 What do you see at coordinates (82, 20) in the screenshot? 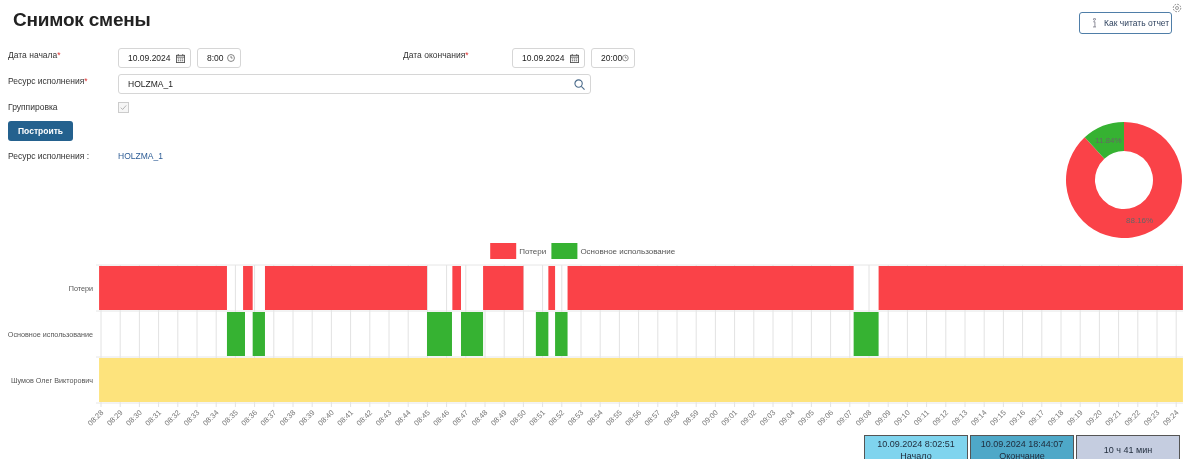
I see `page-title: Снимок смены` at bounding box center [82, 20].